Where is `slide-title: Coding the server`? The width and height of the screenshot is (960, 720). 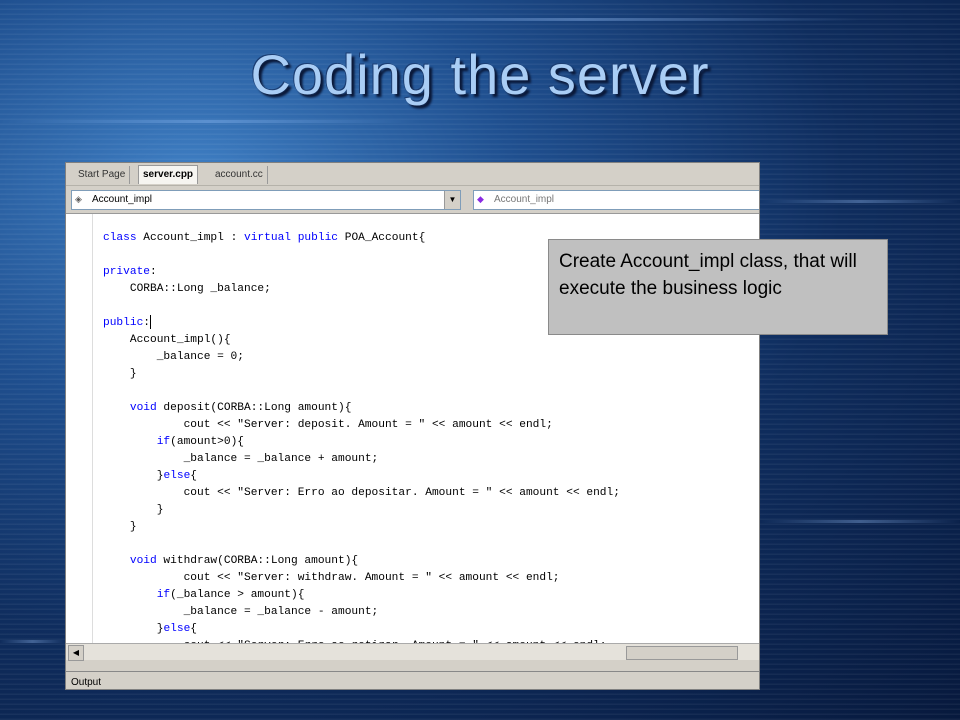 slide-title: Coding the server is located at coordinates (480, 74).